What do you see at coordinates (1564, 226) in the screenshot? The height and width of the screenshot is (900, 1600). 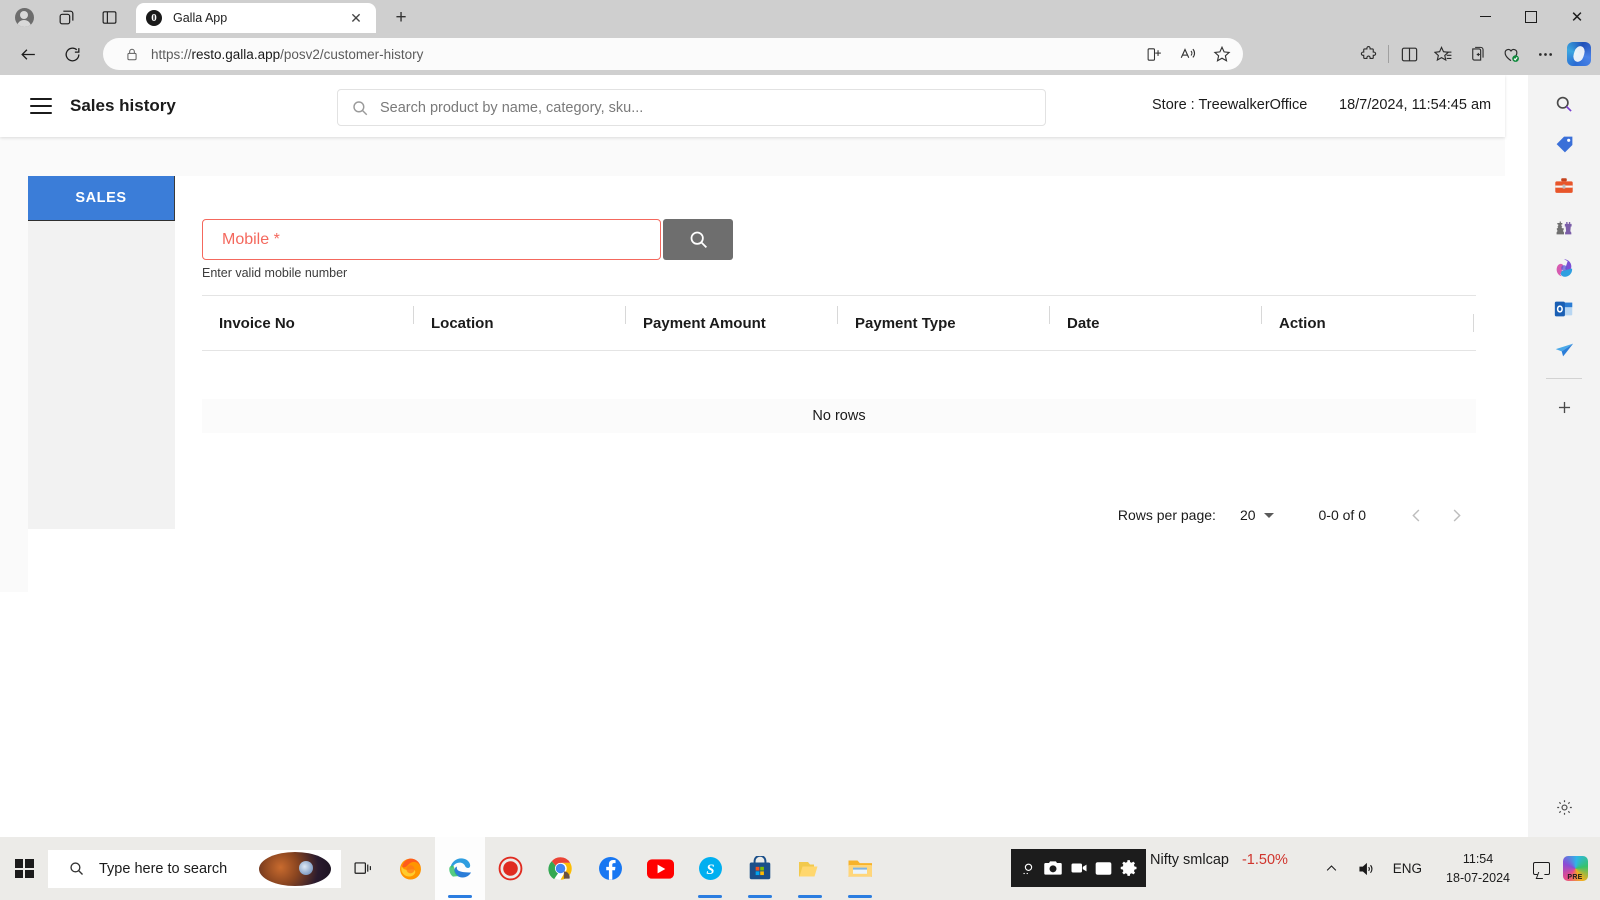 I see `games-chess-icon` at bounding box center [1564, 226].